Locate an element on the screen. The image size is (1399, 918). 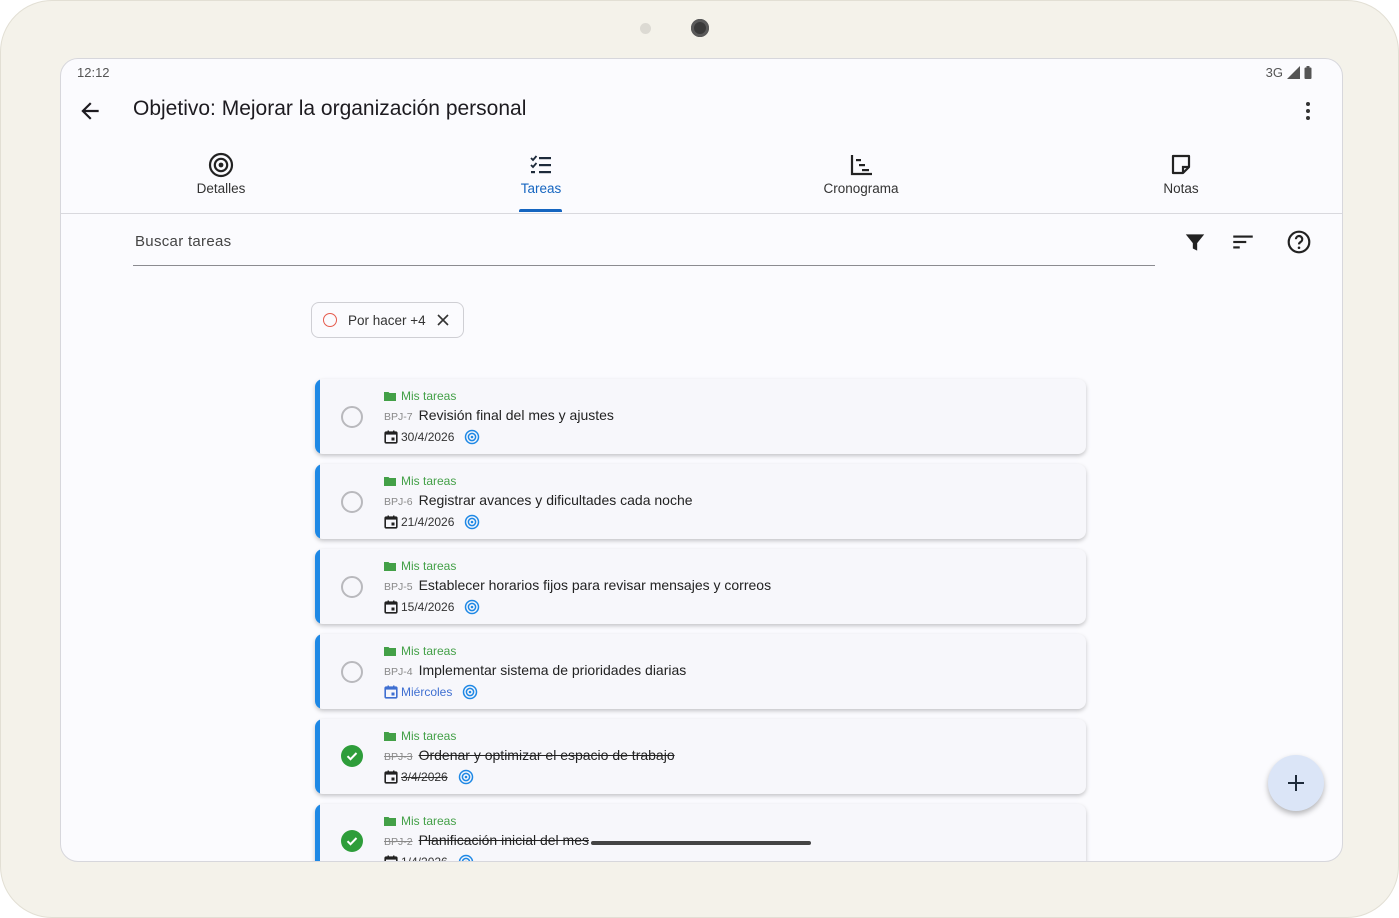
note-icon is located at coordinates (1181, 164).